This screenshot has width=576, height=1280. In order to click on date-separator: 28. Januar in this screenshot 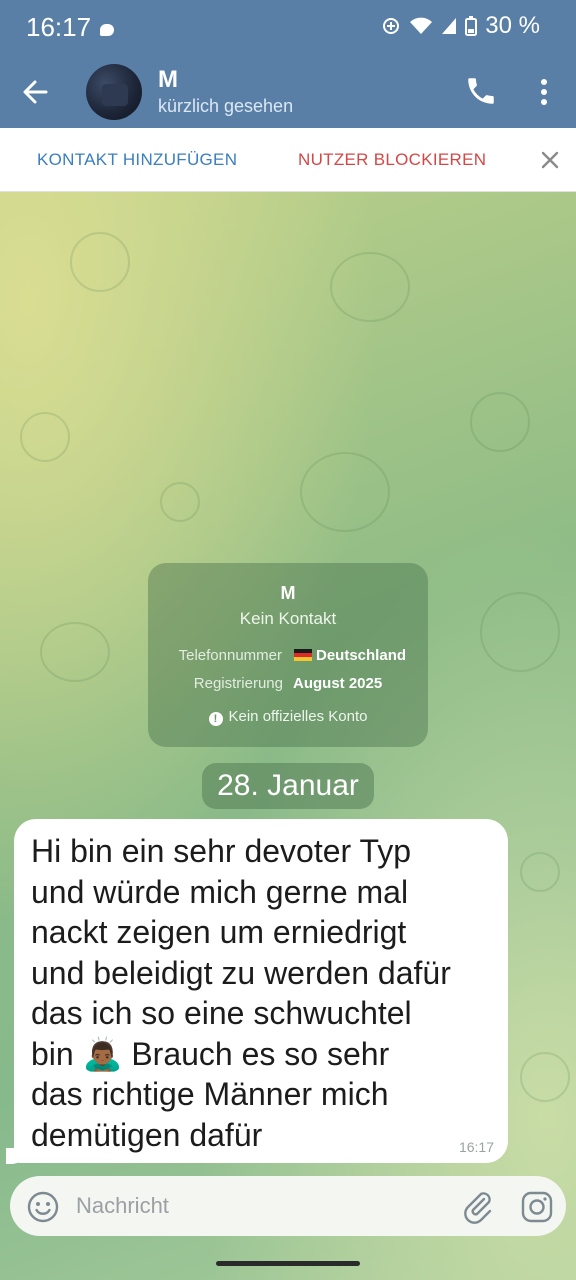, I will do `click(288, 786)`.